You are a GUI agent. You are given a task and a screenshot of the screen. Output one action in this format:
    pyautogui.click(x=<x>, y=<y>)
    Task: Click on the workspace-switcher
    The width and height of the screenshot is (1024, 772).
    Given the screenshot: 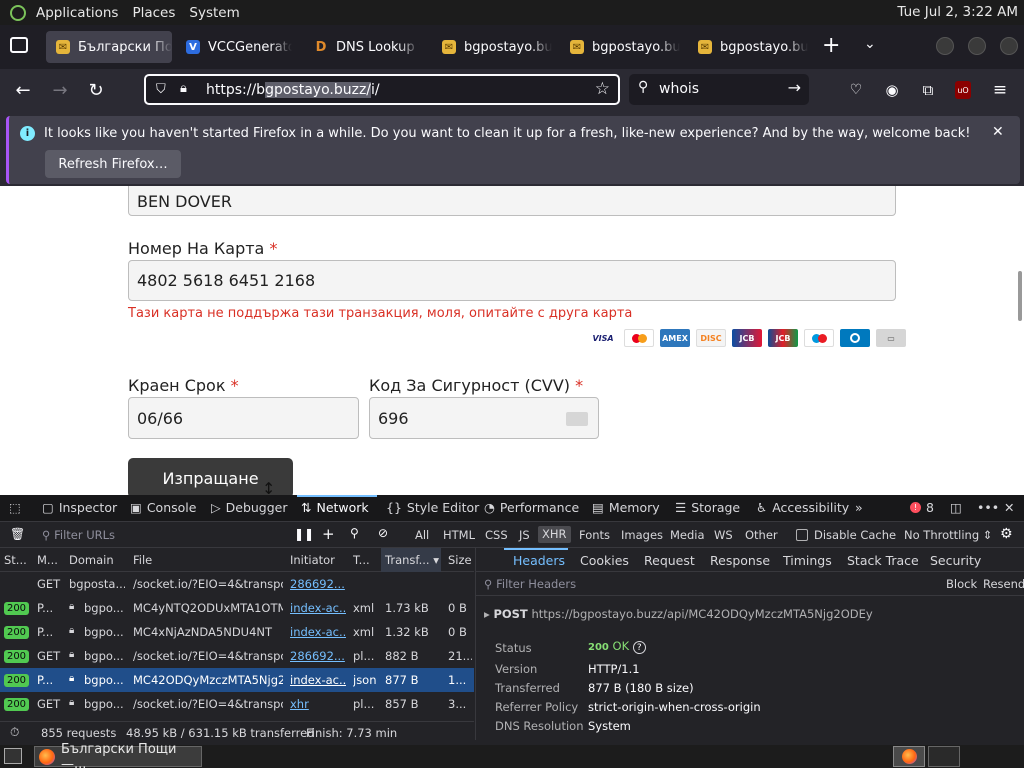 What is the action you would take?
    pyautogui.click(x=909, y=756)
    